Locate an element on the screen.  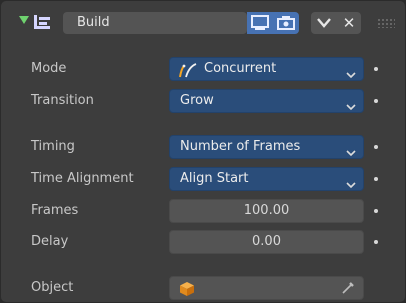
apply-menu-button is located at coordinates (324, 23).